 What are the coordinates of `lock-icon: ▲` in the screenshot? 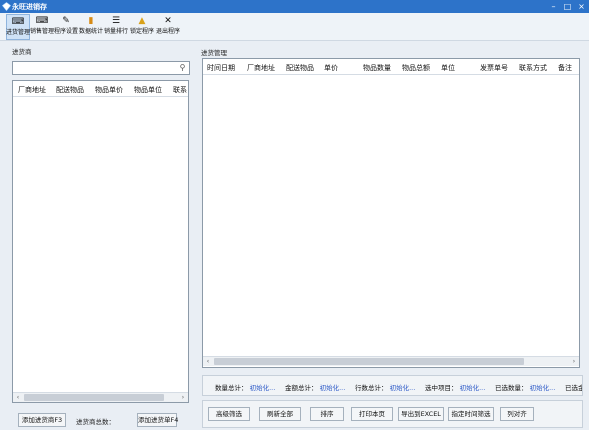 It's located at (142, 21).